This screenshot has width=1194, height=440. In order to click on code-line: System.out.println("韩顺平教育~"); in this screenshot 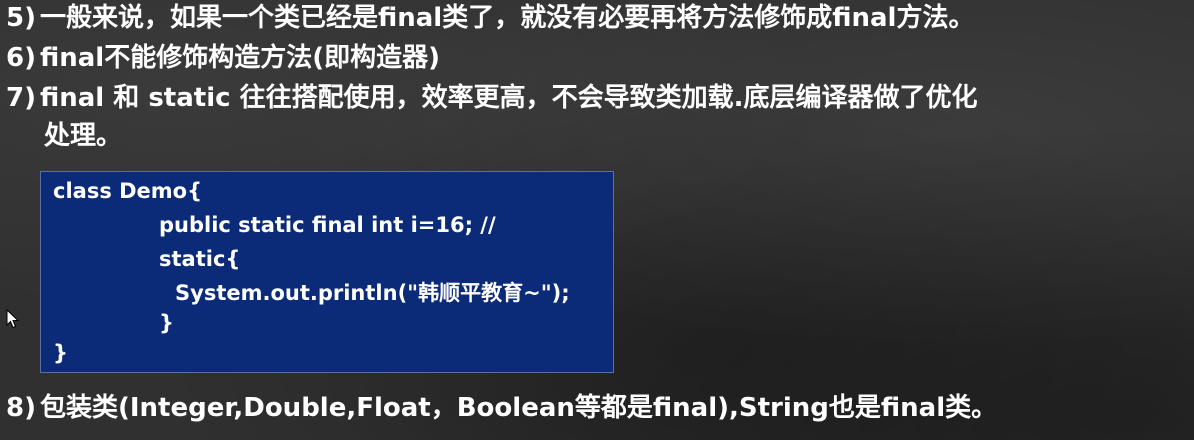, I will do `click(372, 293)`.